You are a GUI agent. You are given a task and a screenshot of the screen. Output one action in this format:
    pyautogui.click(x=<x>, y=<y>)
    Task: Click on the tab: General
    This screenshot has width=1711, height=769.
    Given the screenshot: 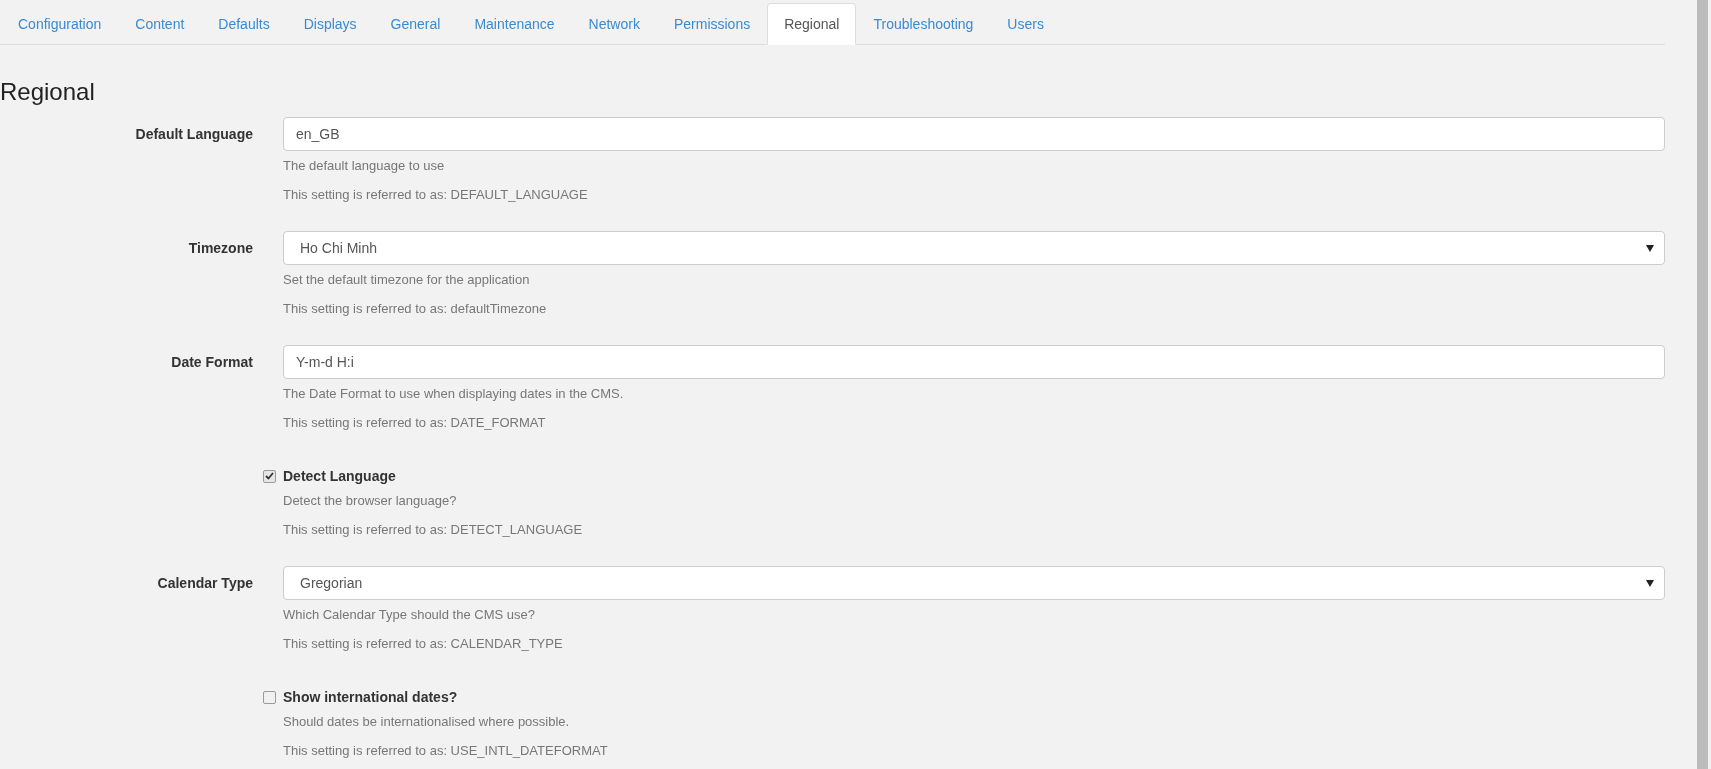 What is the action you would take?
    pyautogui.click(x=415, y=24)
    